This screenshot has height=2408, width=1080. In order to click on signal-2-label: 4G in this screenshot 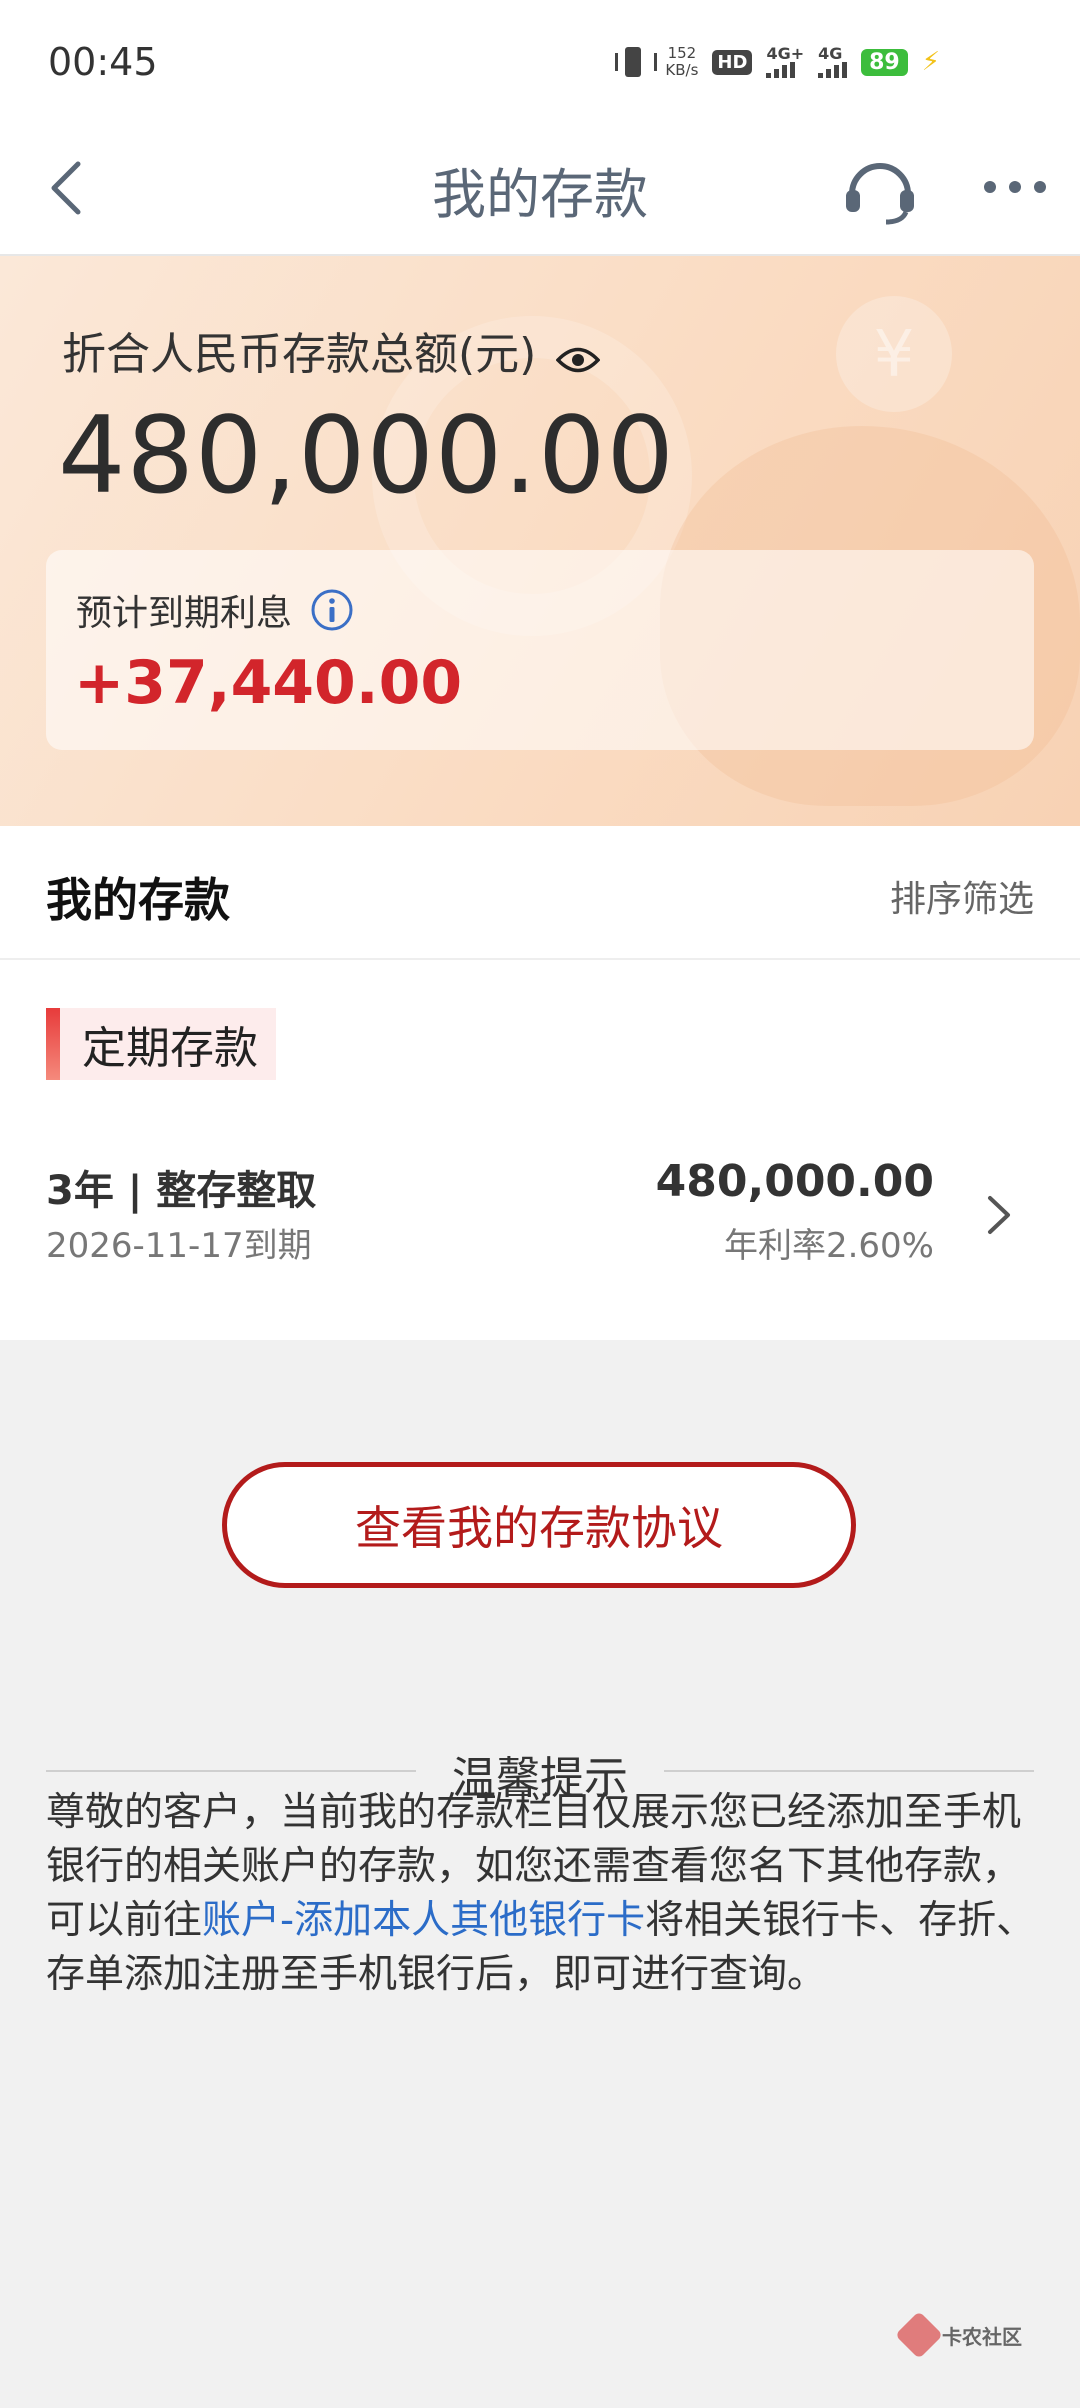, I will do `click(830, 53)`.